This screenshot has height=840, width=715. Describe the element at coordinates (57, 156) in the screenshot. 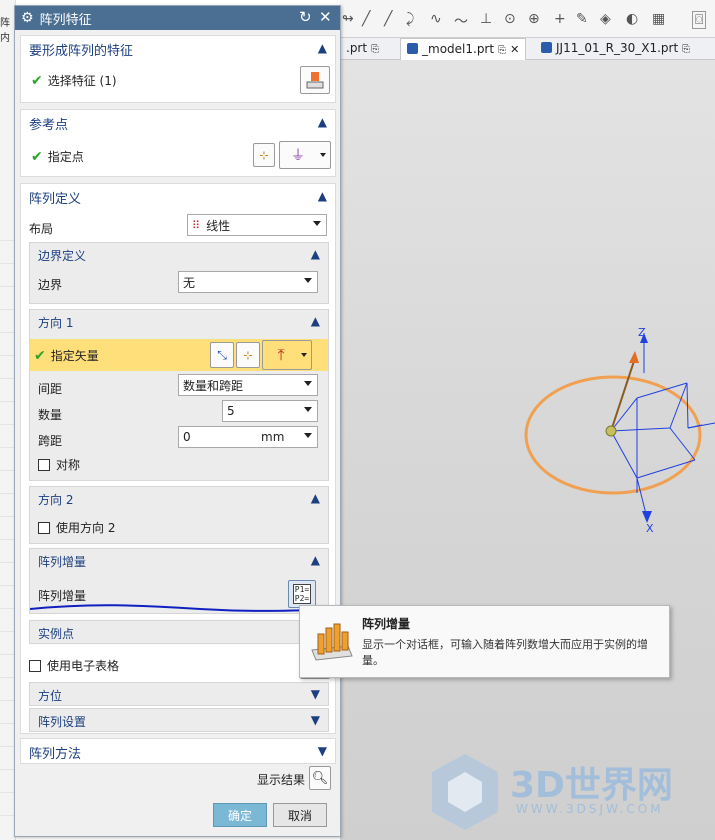

I see `specify-point-row: ✔ 指定点` at that location.